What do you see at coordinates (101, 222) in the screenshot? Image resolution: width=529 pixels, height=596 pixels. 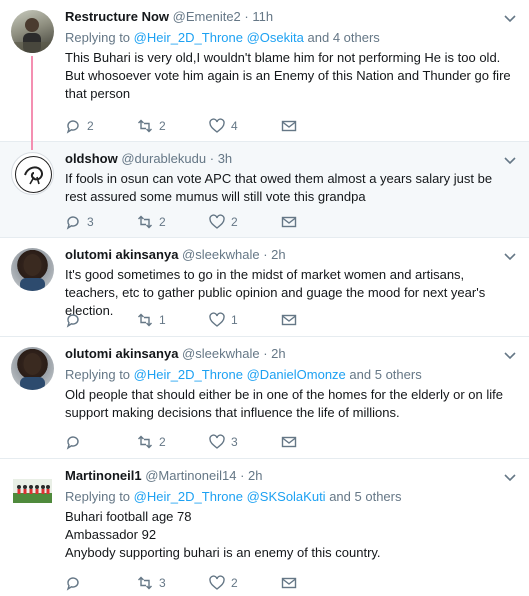 I see `reply-button: 3` at bounding box center [101, 222].